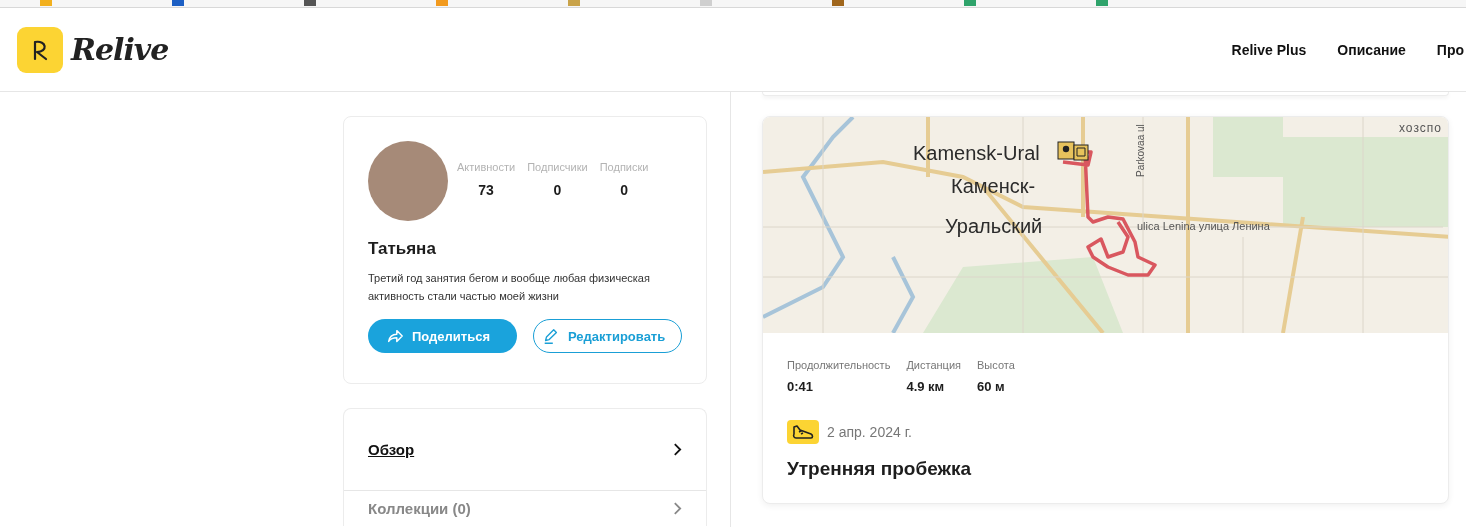 The image size is (1466, 527). Describe the element at coordinates (996, 365) in the screenshot. I see `stat-label: Высота` at that location.